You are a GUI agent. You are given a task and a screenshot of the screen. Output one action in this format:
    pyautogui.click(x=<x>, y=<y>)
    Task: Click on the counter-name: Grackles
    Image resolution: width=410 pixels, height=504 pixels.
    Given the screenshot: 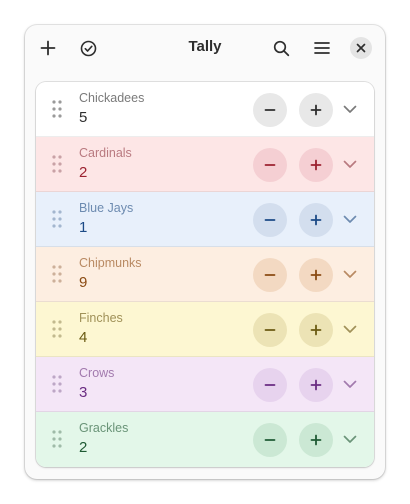 What is the action you would take?
    pyautogui.click(x=104, y=428)
    